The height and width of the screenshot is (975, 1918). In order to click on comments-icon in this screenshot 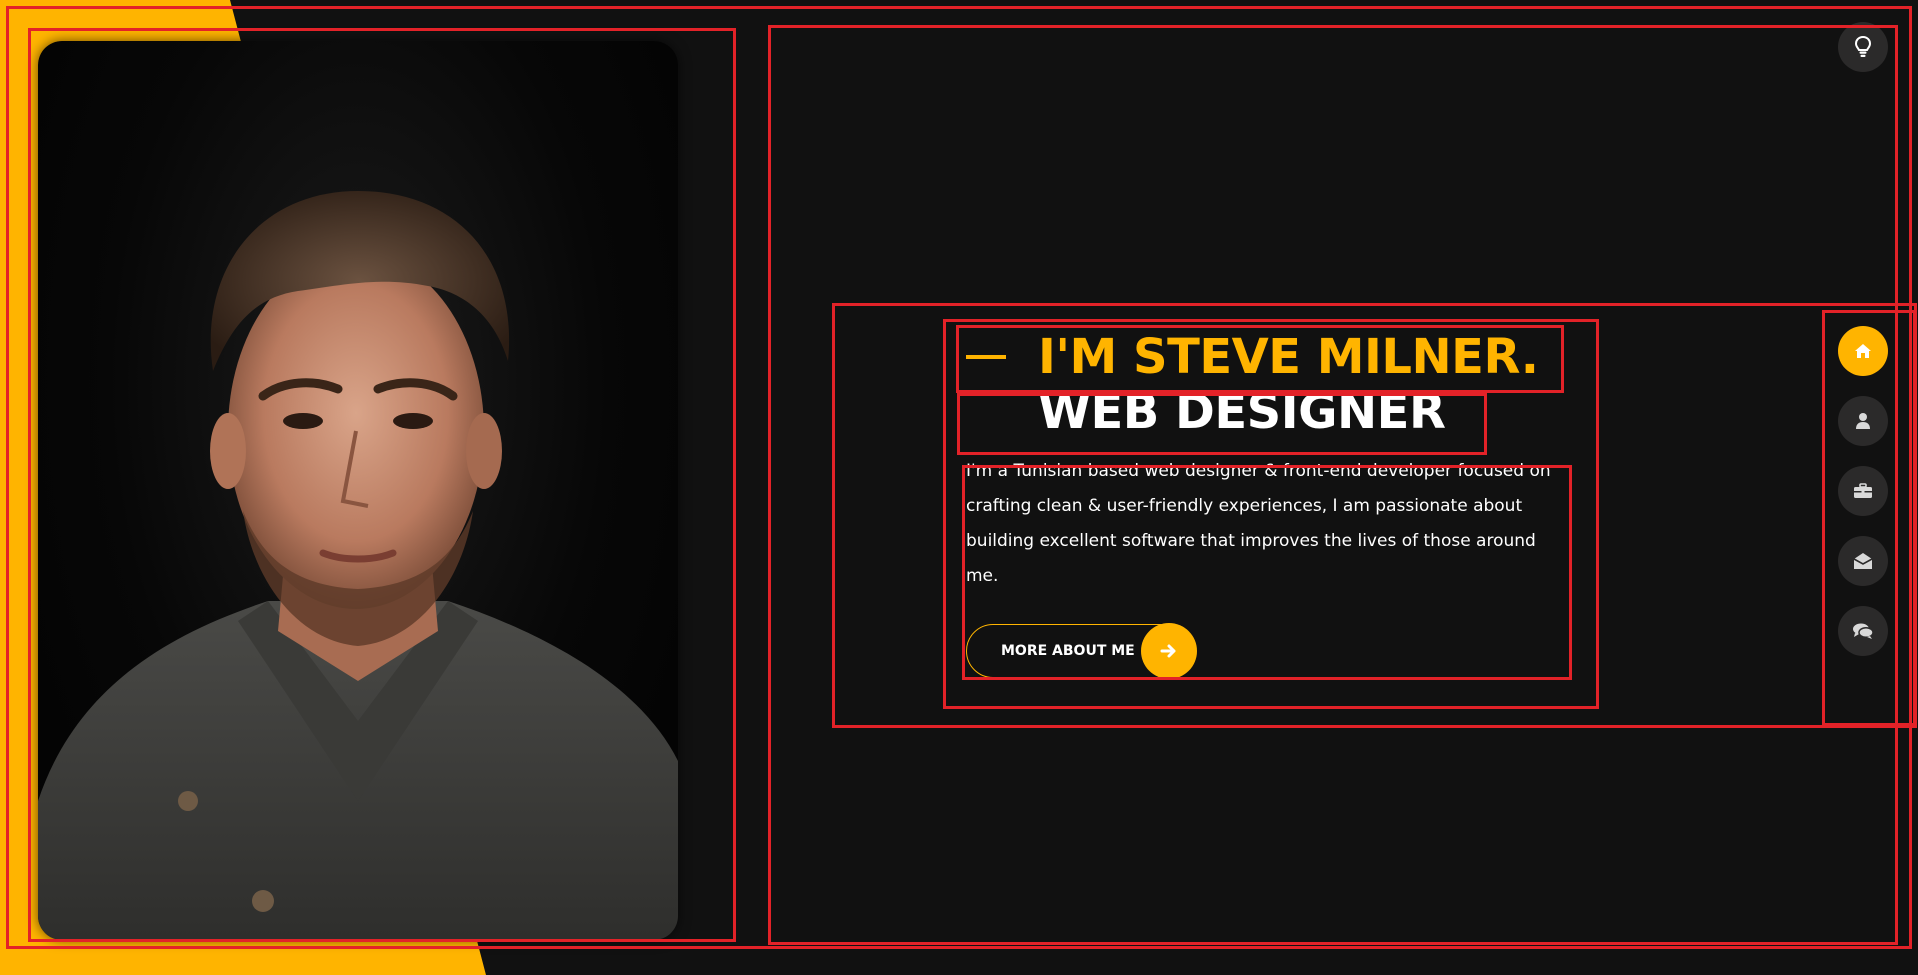, I will do `click(1863, 631)`.